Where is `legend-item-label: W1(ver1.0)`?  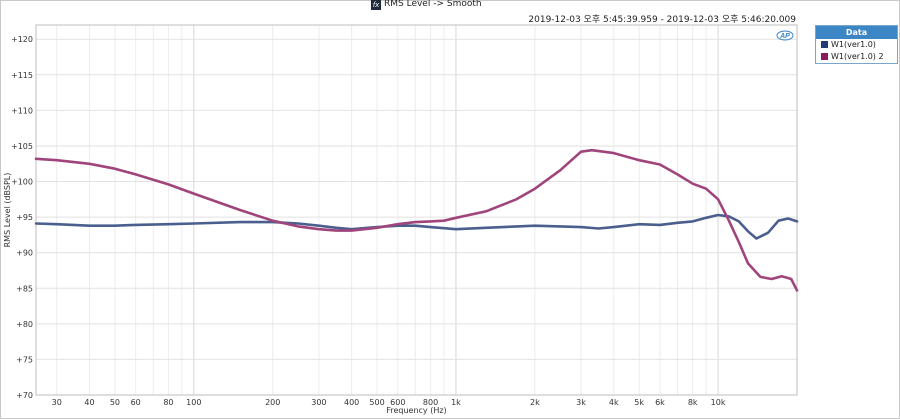 legend-item-label: W1(ver1.0) is located at coordinates (853, 44).